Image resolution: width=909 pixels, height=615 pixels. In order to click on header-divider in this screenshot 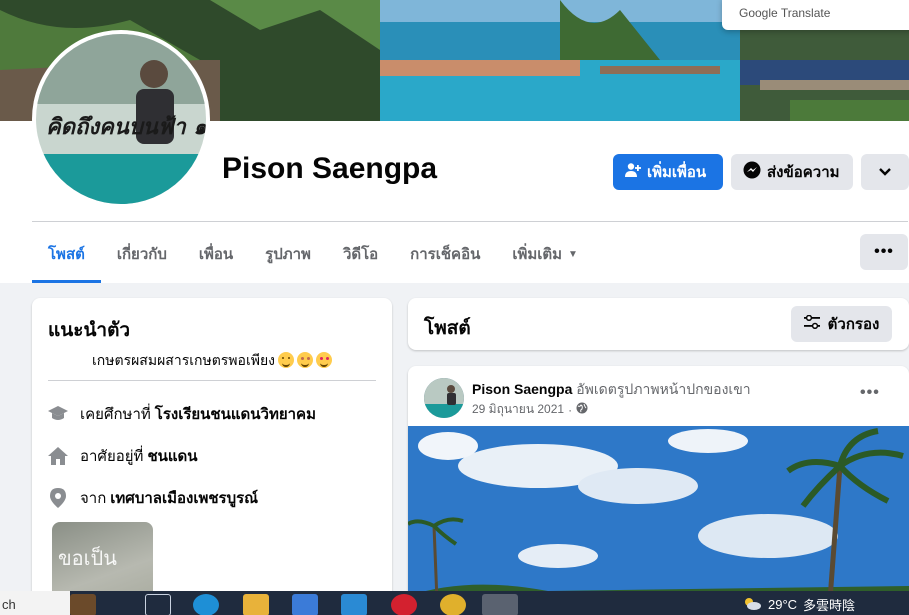, I will do `click(470, 221)`.